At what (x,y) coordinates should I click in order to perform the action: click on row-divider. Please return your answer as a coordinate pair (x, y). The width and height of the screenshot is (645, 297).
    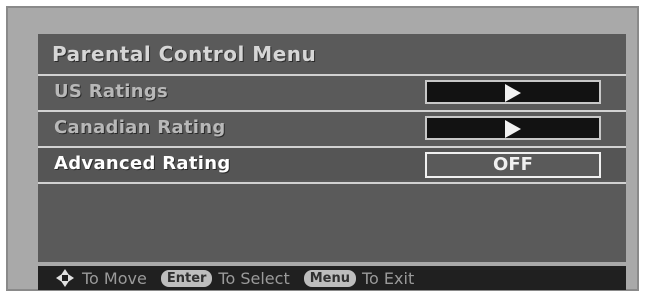
    Looking at the image, I should click on (332, 183).